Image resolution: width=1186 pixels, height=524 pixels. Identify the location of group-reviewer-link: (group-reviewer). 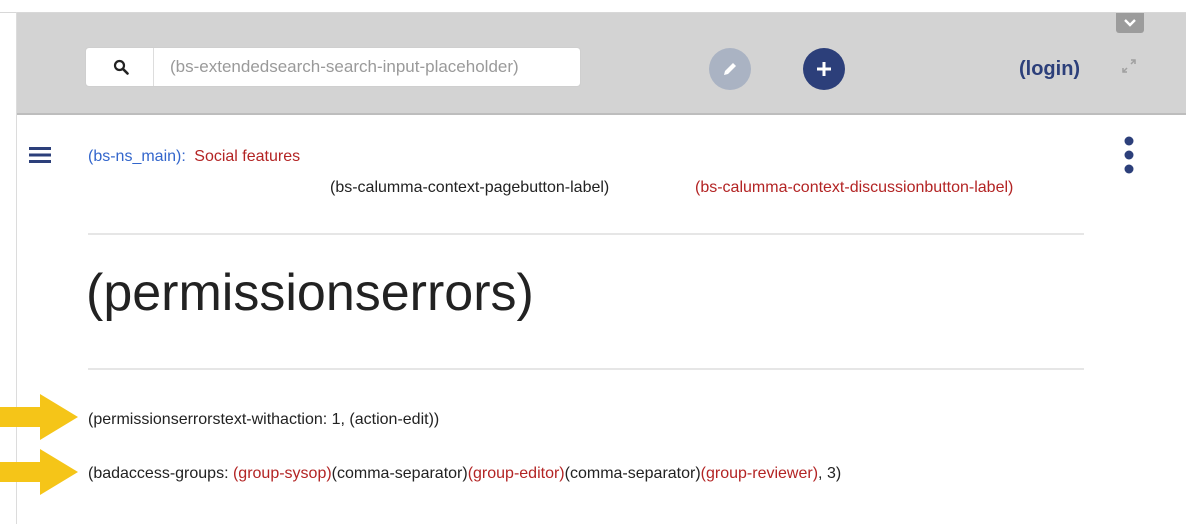
(759, 473).